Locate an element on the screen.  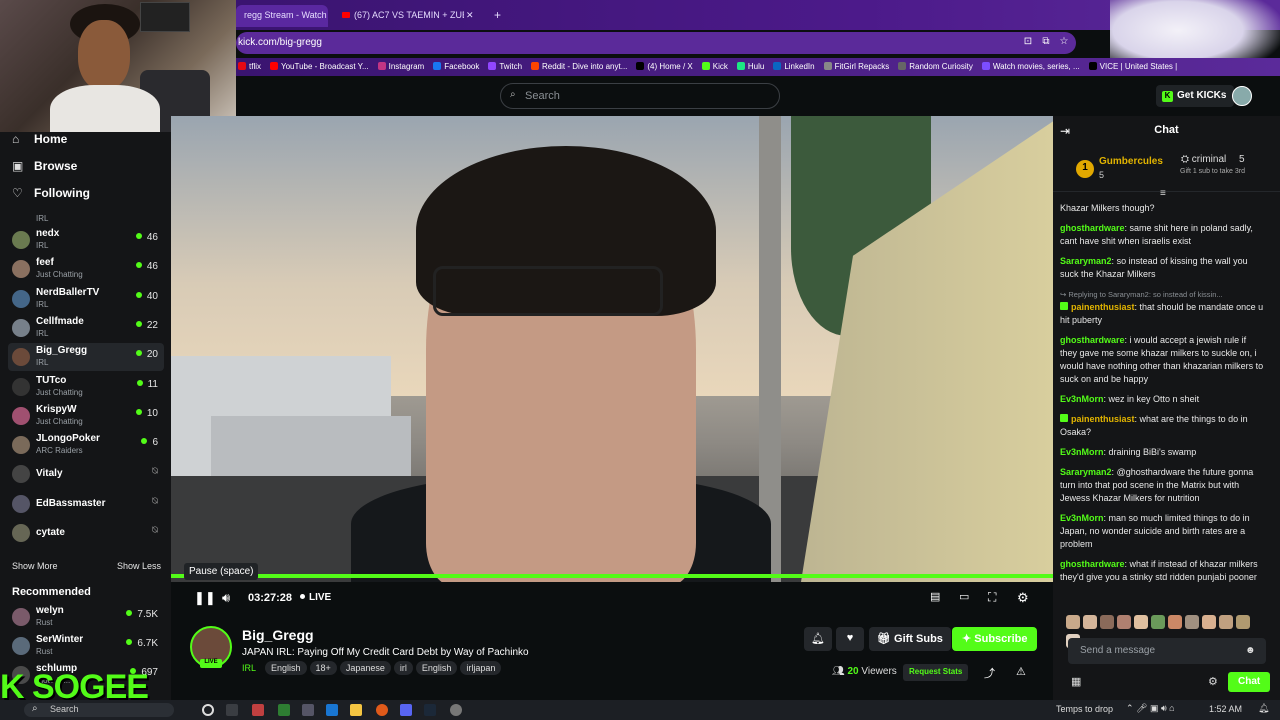
sidebar-channel: feef Just Chatting 46 is located at coordinates (86, 269).